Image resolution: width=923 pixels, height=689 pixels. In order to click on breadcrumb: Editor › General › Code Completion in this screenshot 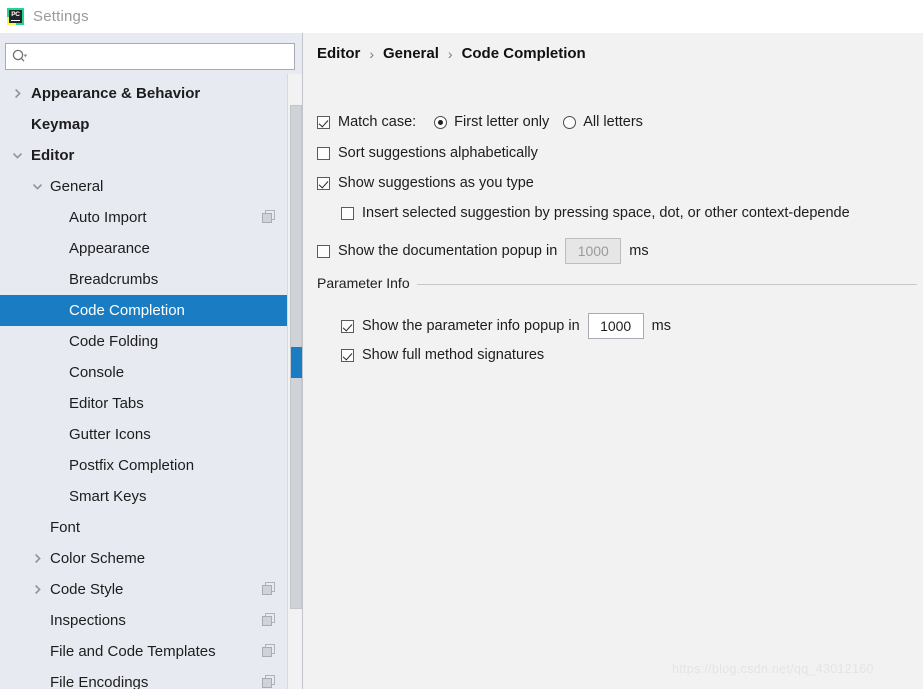, I will do `click(451, 53)`.